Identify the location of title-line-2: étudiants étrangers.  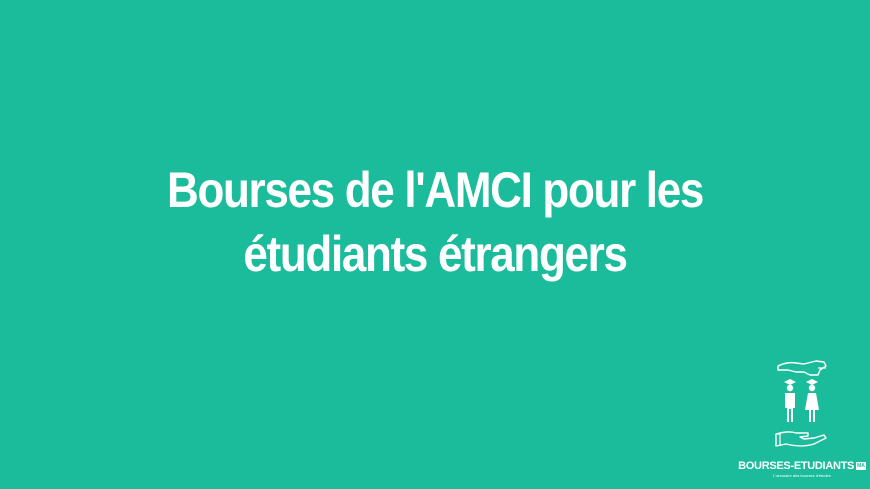
(435, 254).